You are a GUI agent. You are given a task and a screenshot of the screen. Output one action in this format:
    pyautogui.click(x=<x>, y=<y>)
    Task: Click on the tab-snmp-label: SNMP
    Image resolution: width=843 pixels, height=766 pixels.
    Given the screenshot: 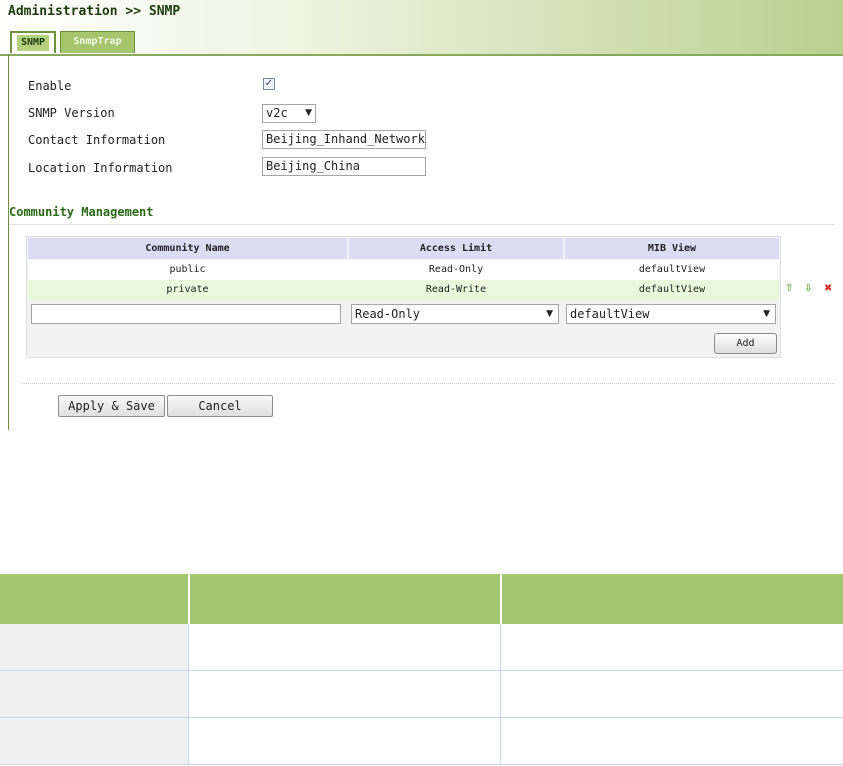 What is the action you would take?
    pyautogui.click(x=33, y=43)
    